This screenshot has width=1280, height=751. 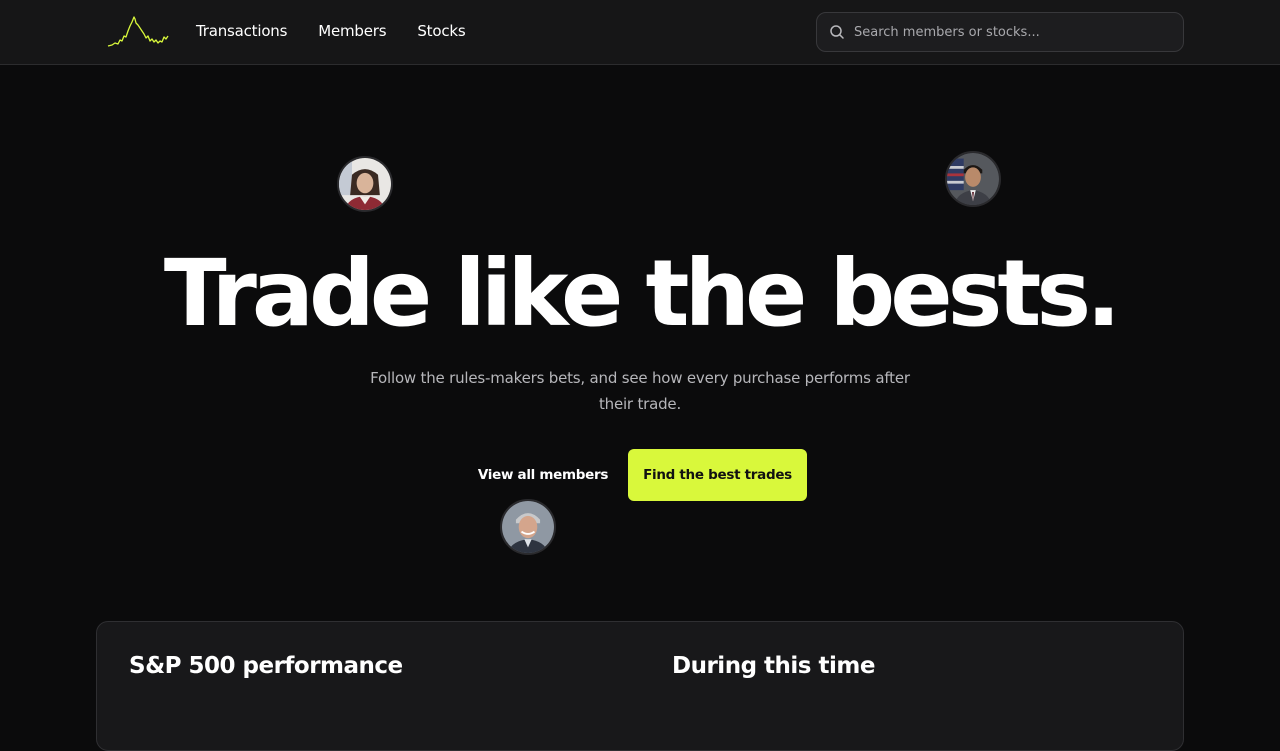 I want to click on search-input, so click(x=1014, y=32).